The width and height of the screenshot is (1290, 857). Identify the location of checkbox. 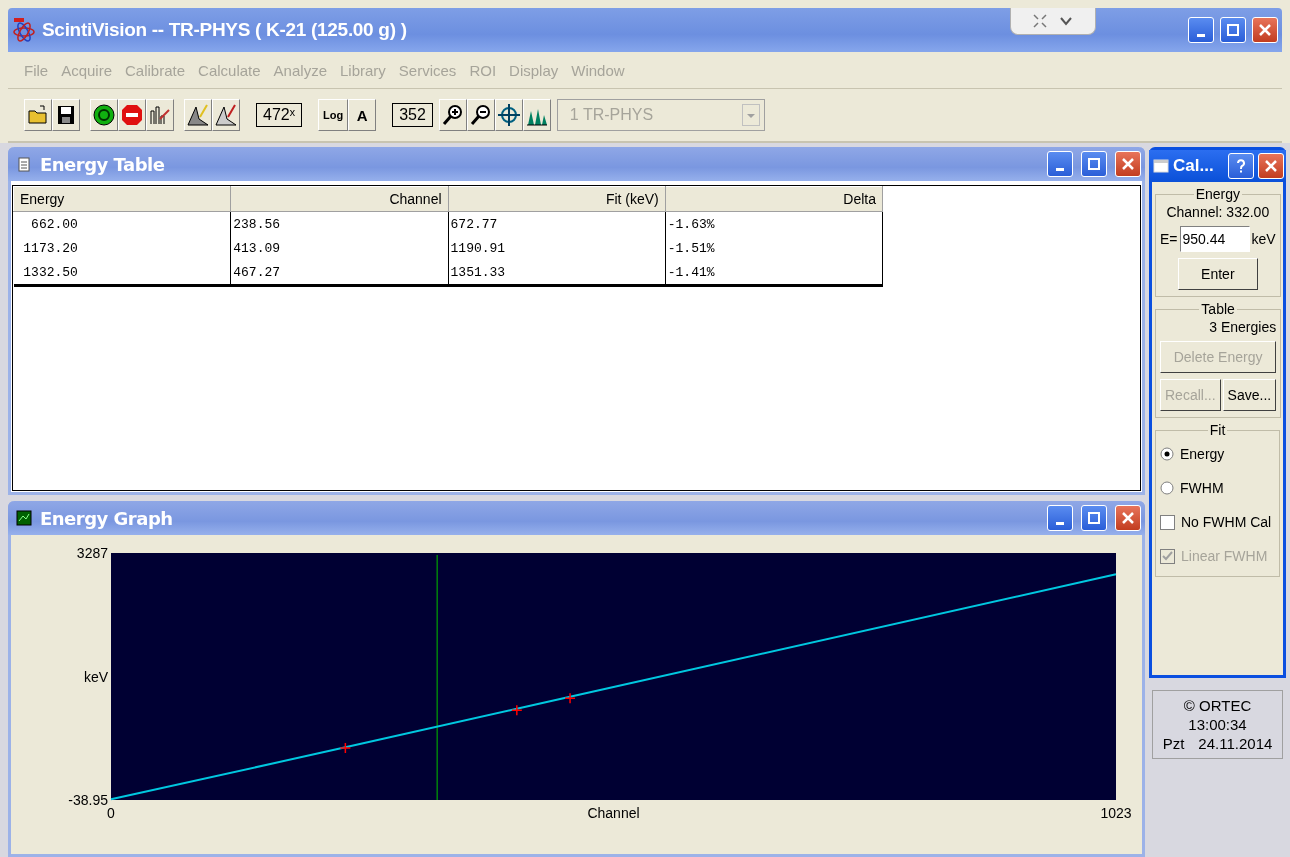
(1167, 522).